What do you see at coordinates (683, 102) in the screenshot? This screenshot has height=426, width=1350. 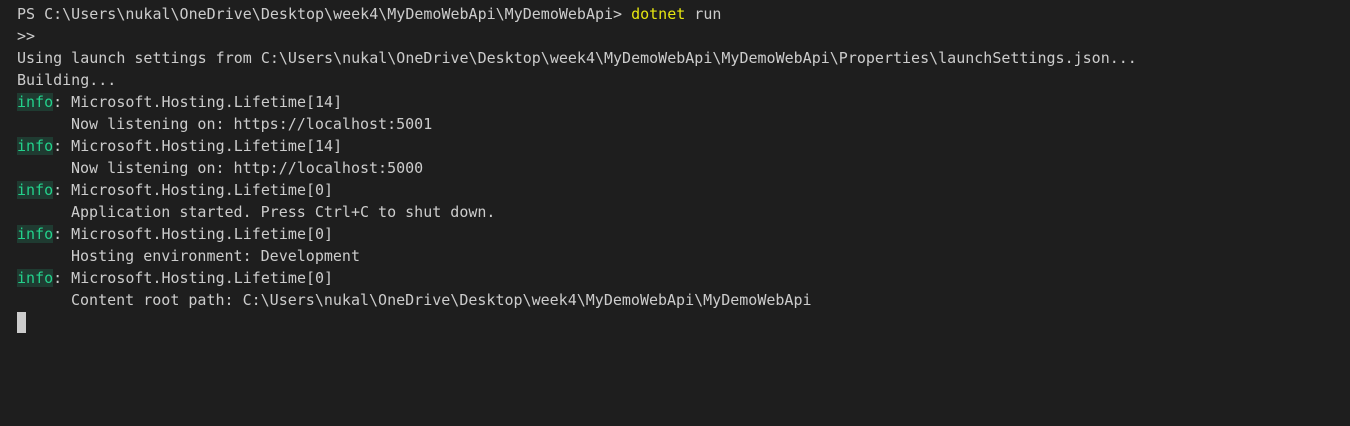 I see `log-header-1: info: Microsoft.Hosting.Lifetime[14]` at bounding box center [683, 102].